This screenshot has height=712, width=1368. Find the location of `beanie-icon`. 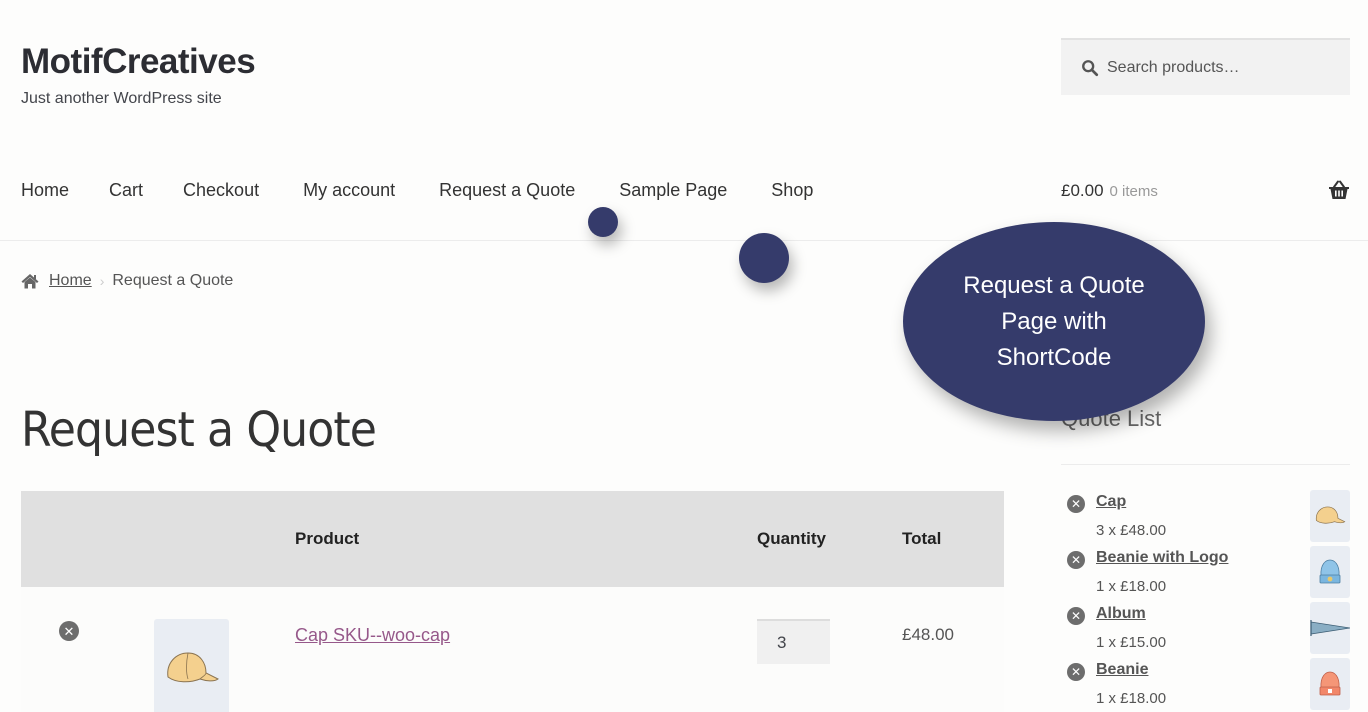

beanie-icon is located at coordinates (1330, 683).